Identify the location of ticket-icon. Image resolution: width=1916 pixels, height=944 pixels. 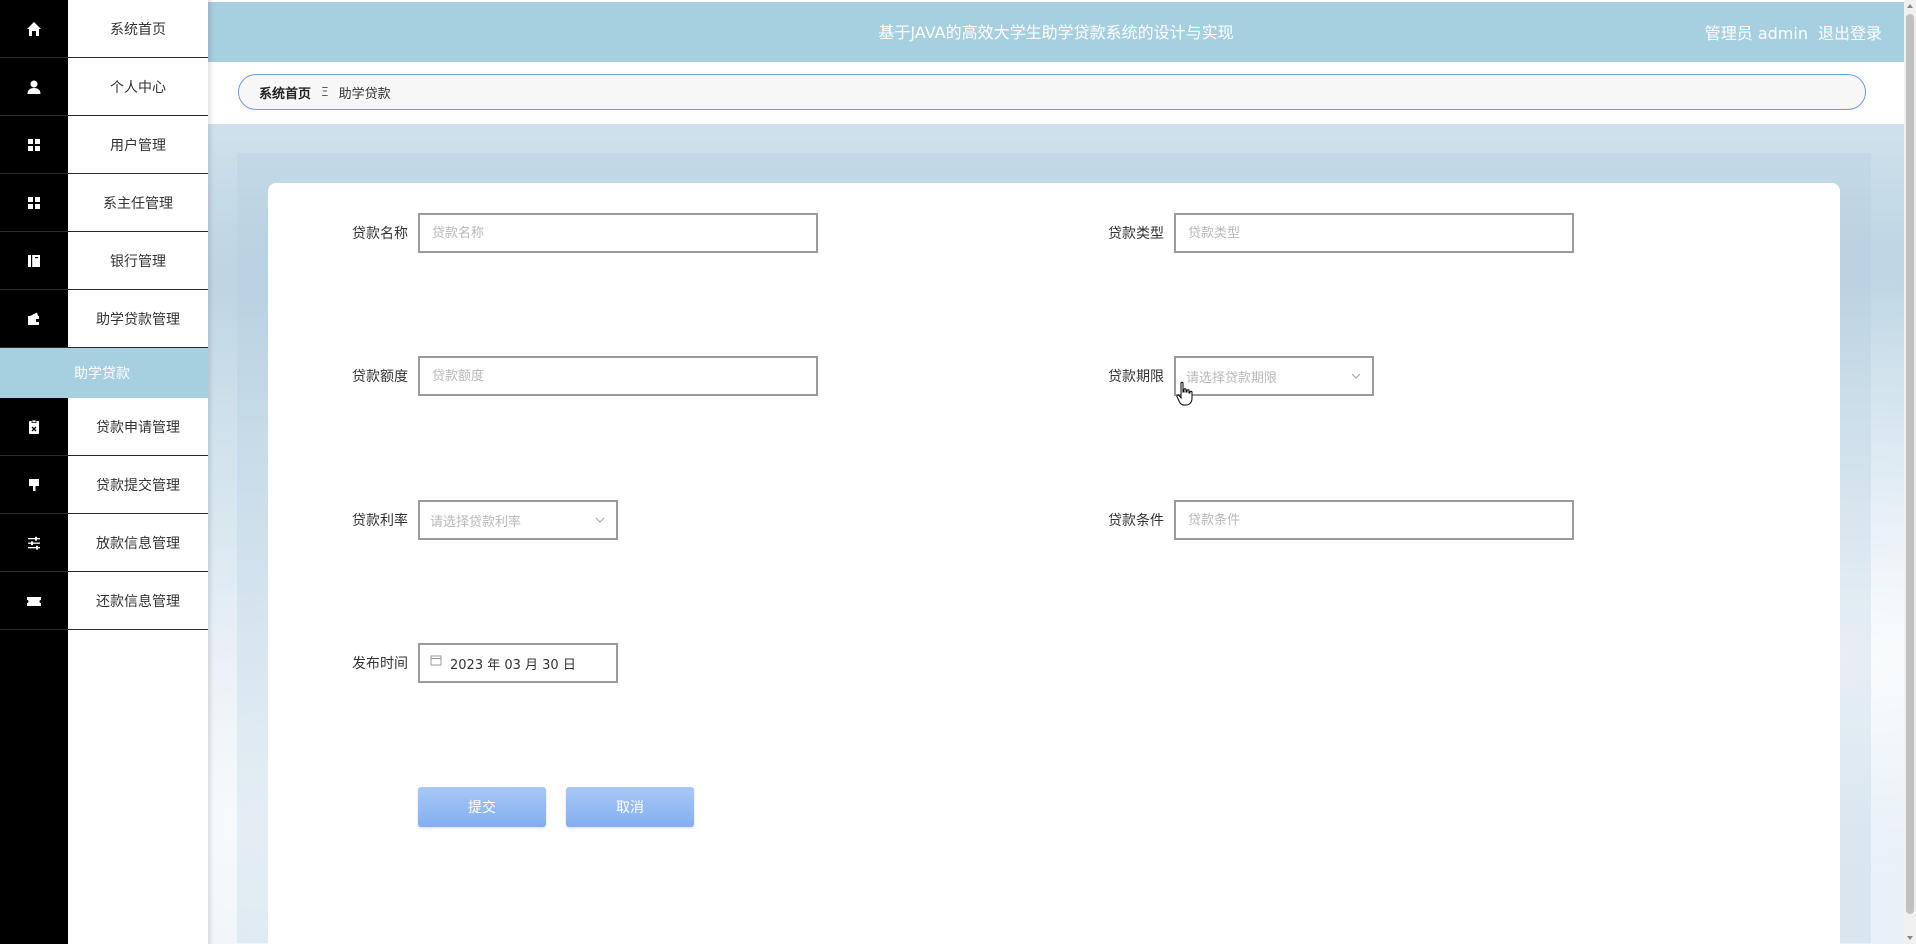
(34, 600).